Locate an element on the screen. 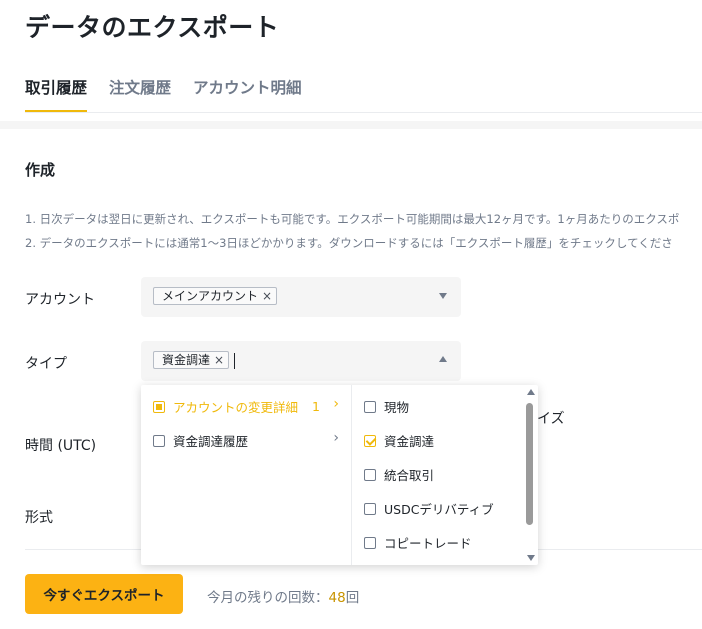 The width and height of the screenshot is (702, 629). type-select: 資金調達 × is located at coordinates (301, 361).